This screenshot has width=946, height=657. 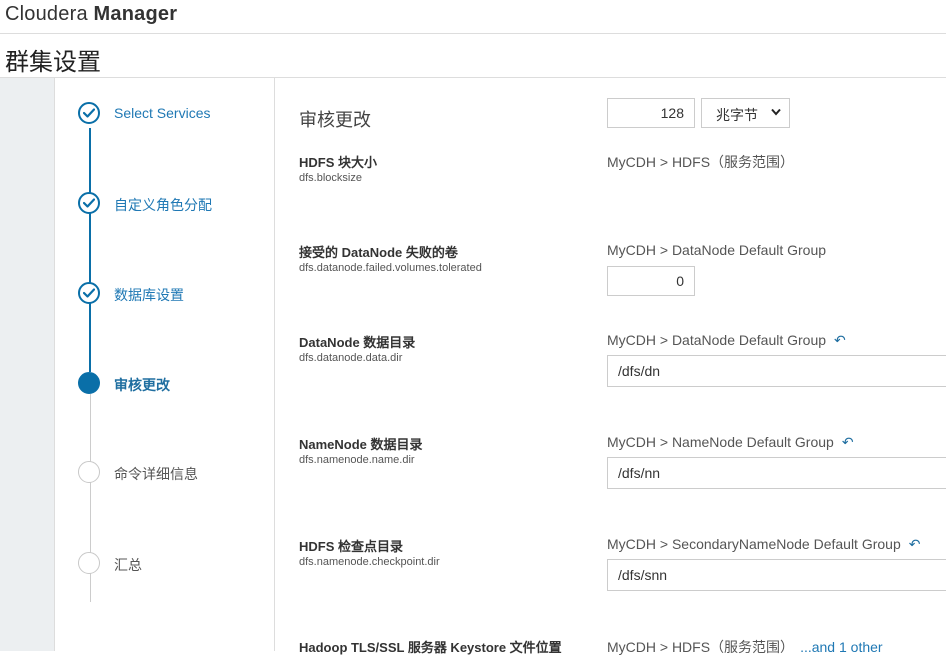 I want to click on top-bar: Cloudera Manager, so click(x=473, y=17).